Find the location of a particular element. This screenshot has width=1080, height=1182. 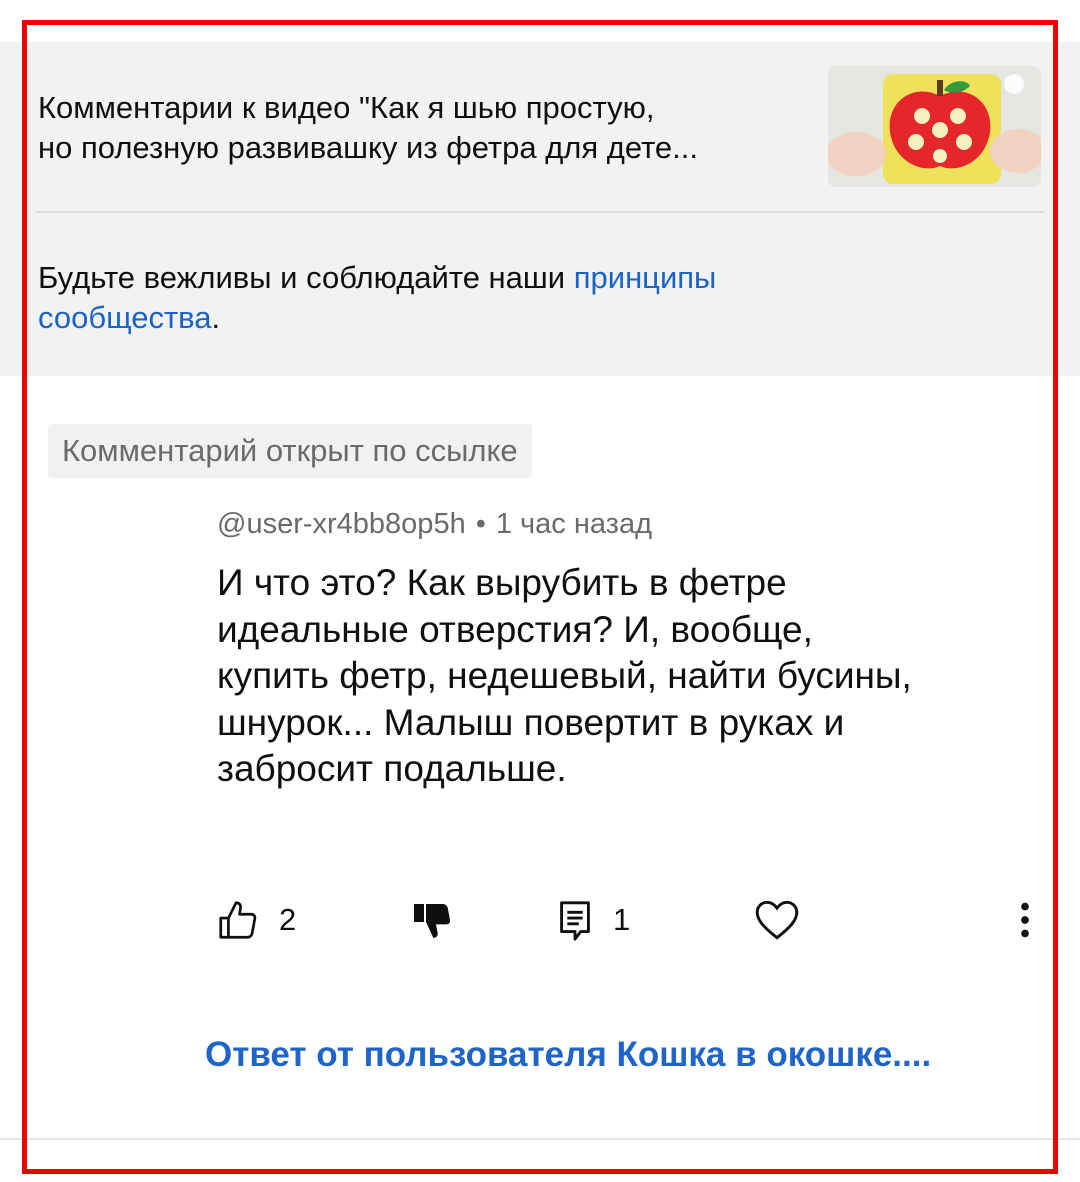

rules-period: . is located at coordinates (216, 317).